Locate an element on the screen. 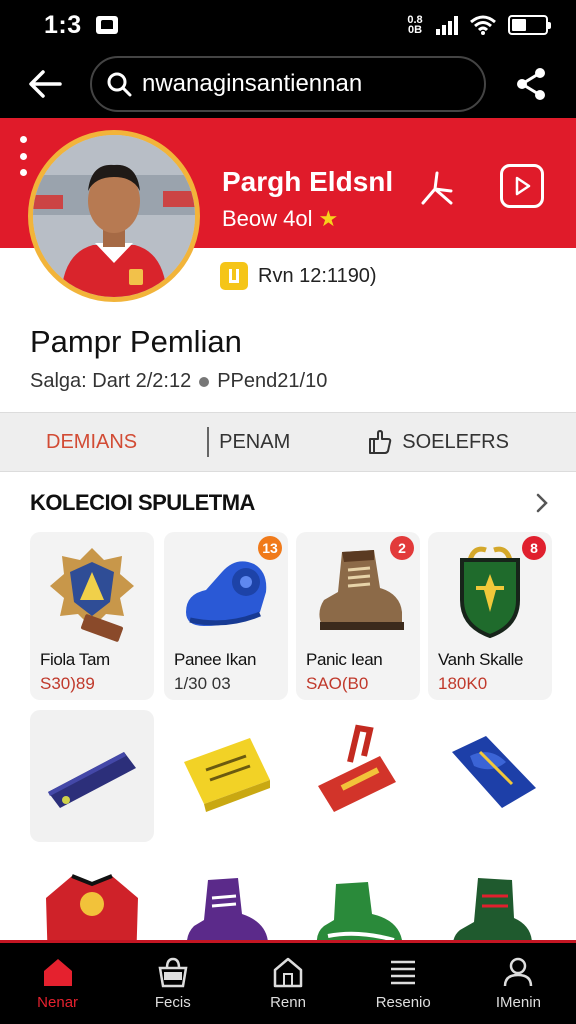 This screenshot has height=1024, width=576. nav-item-menu: Resenio is located at coordinates (403, 983).